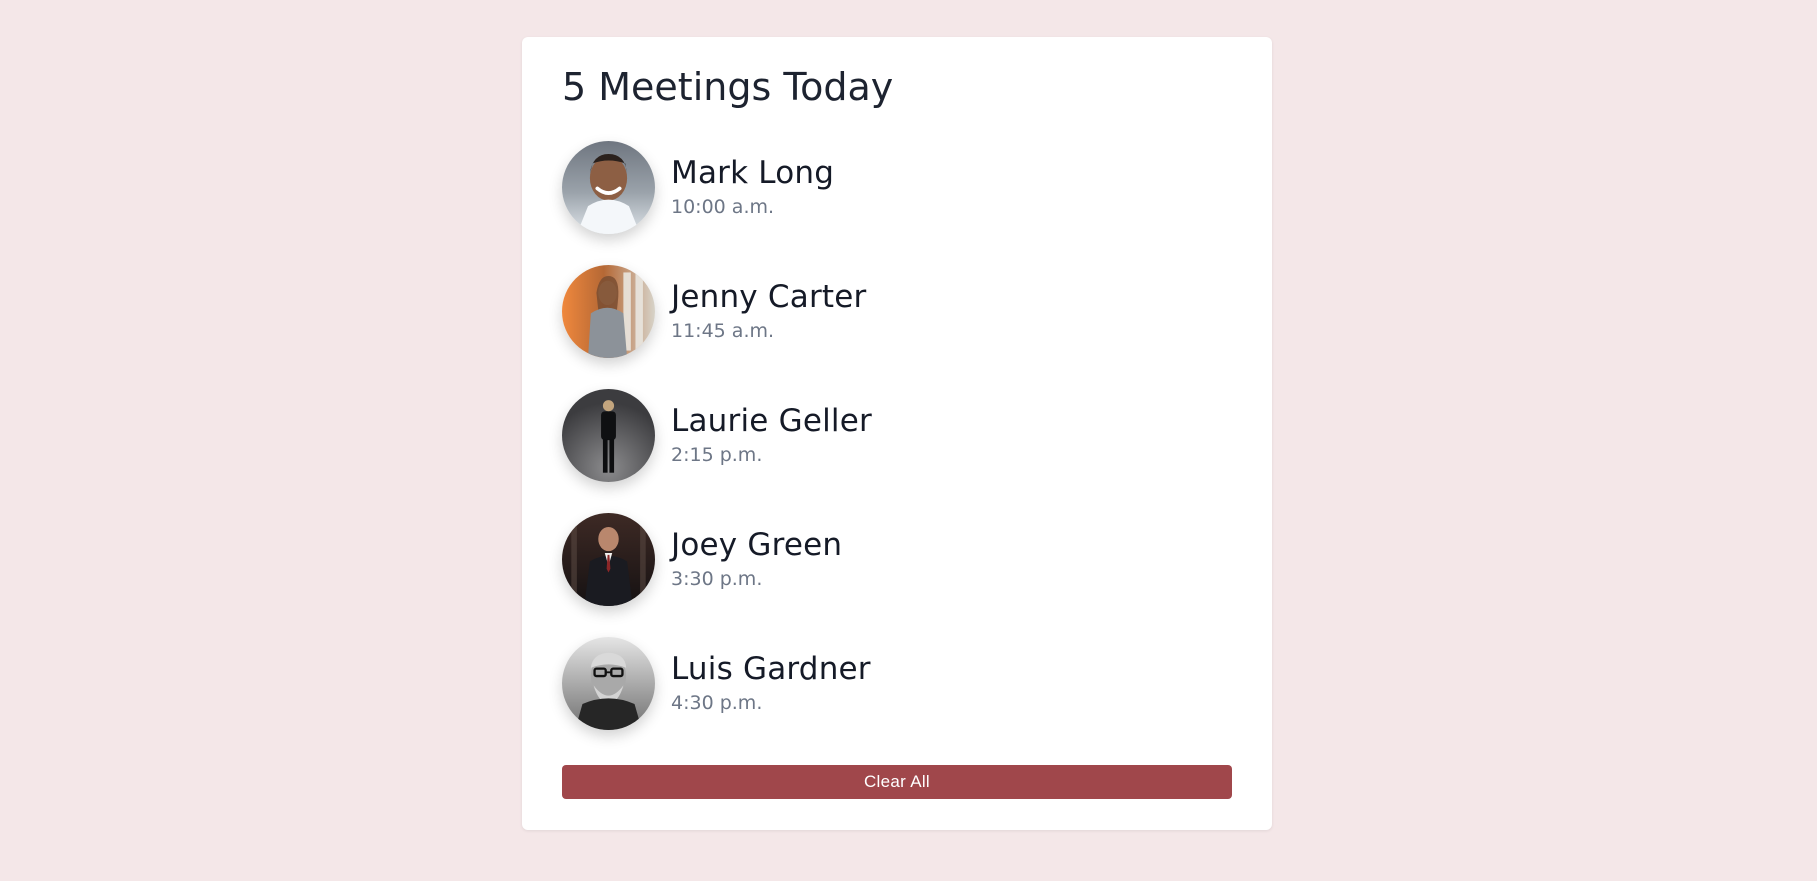 The width and height of the screenshot is (1817, 881). I want to click on meeting-meta: Mark Long 10:00 a.m., so click(753, 186).